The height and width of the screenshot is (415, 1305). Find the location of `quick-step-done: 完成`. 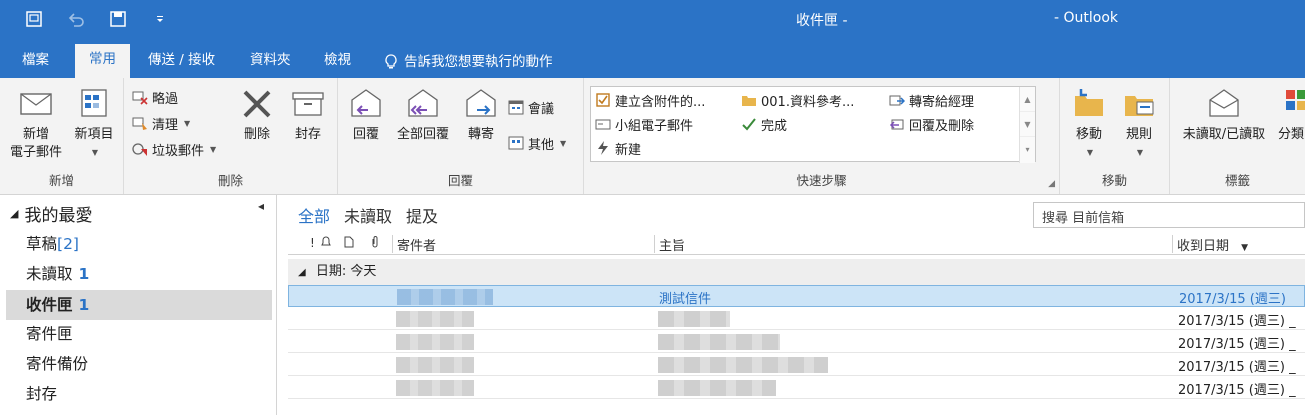

quick-step-done: 完成 is located at coordinates (764, 124).